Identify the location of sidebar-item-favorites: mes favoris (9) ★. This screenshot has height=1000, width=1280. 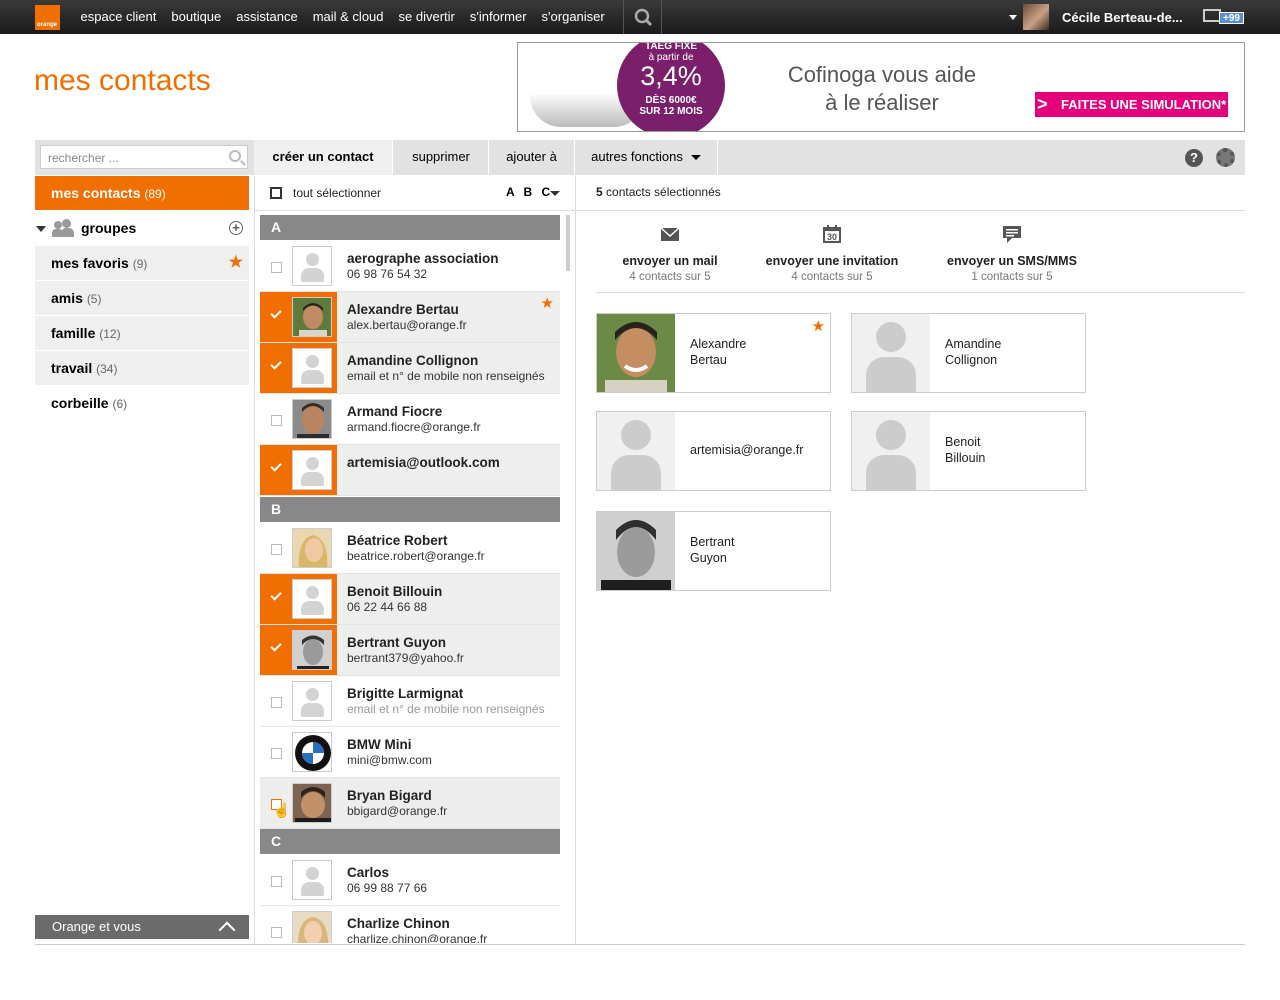
(142, 263).